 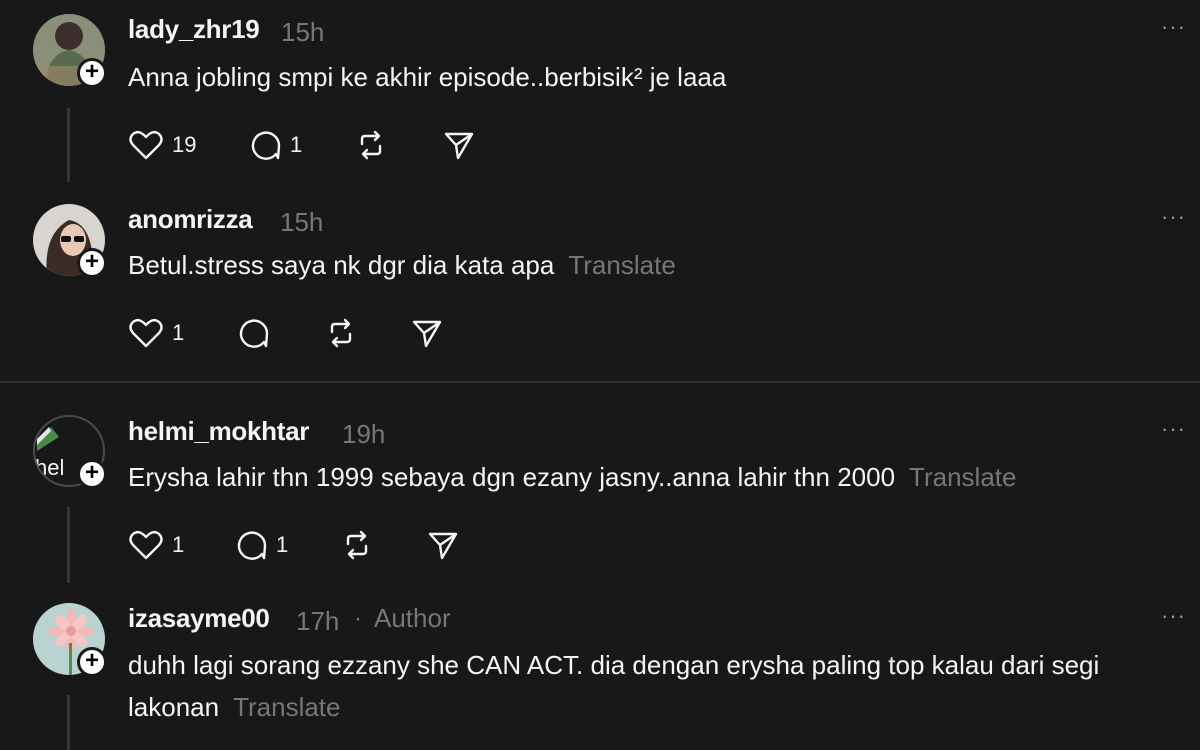 What do you see at coordinates (190, 219) in the screenshot?
I see `username: anomrizza` at bounding box center [190, 219].